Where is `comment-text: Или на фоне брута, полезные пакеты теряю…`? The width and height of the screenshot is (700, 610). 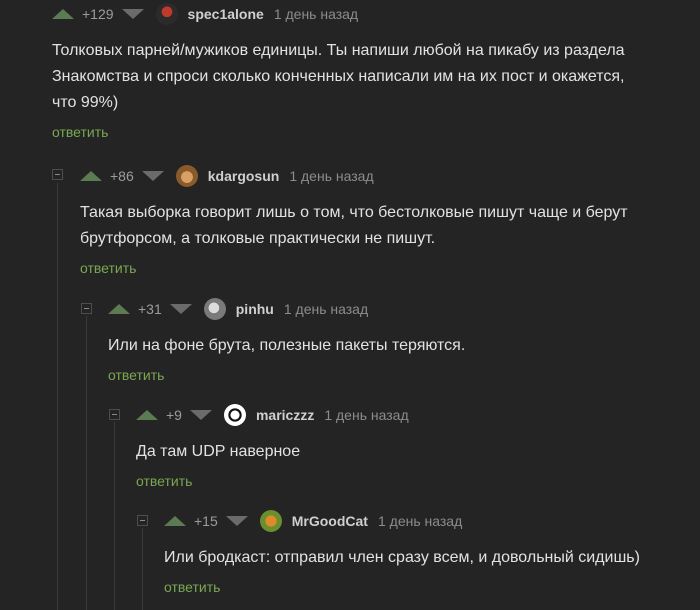 comment-text: Или на фоне брута, полезные пакеты теряю… is located at coordinates (400, 346).